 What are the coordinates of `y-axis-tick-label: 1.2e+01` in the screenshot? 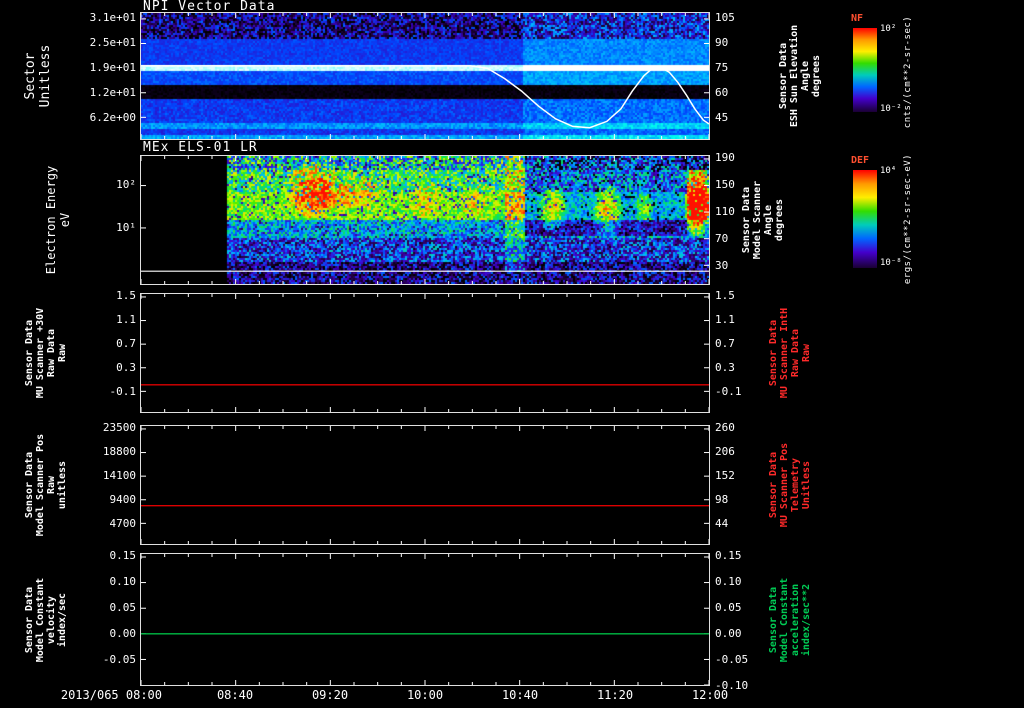 It's located at (112, 93).